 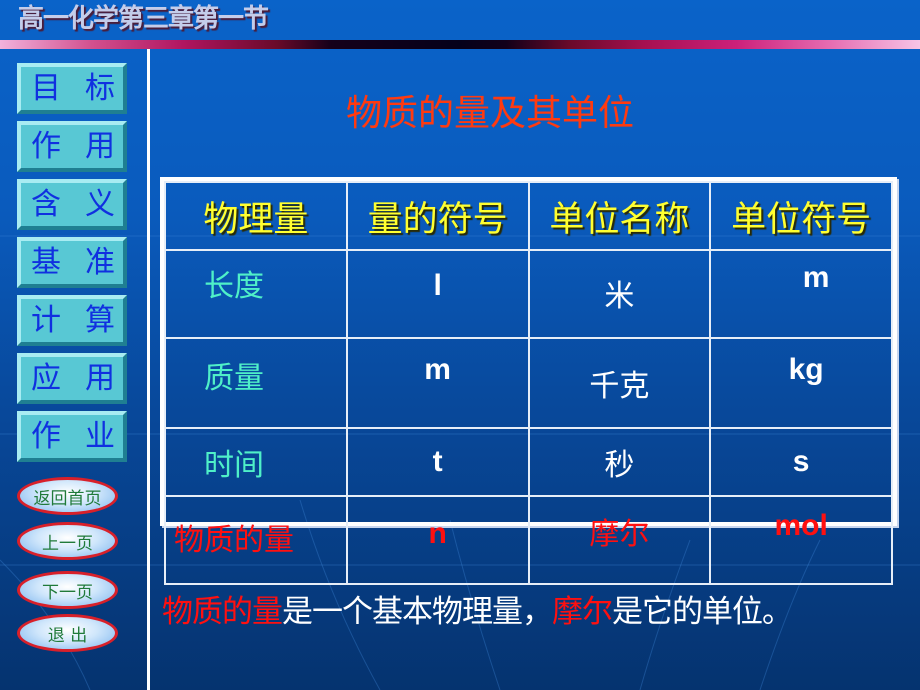 I want to click on table-row: 时间 t 秒 s, so click(x=528, y=462).